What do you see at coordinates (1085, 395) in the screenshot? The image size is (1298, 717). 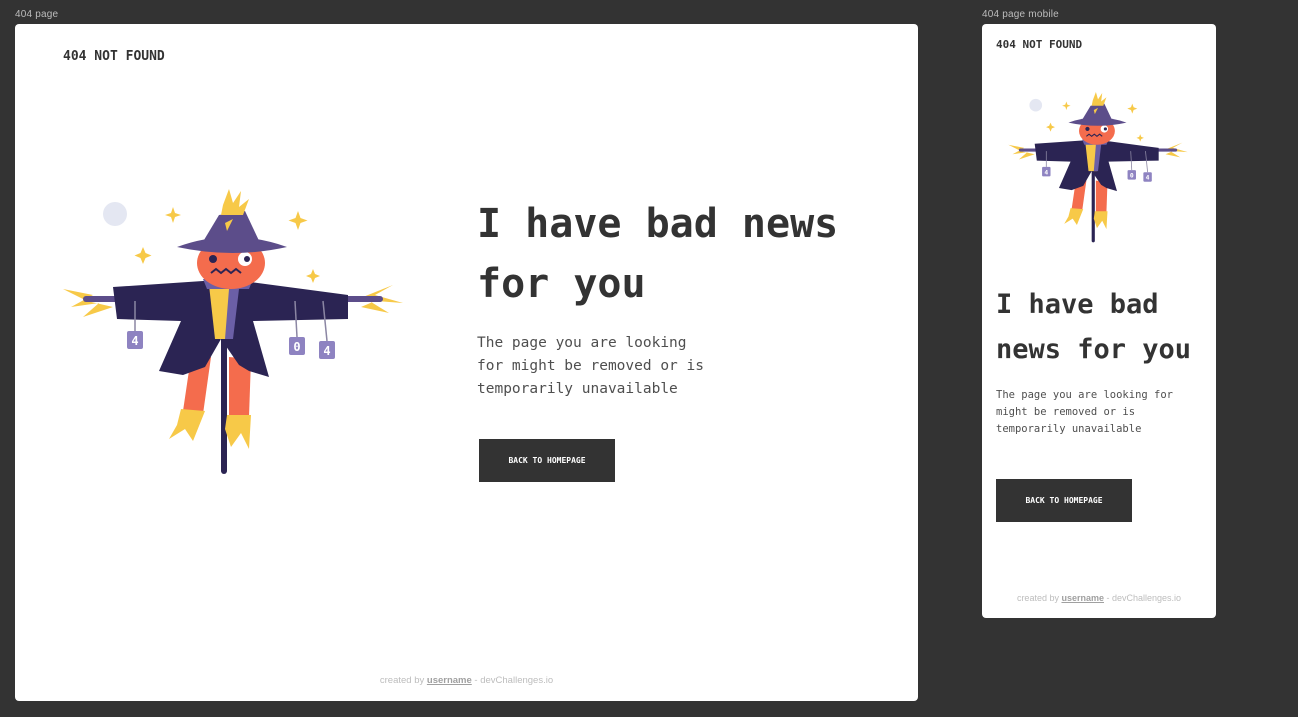 I see `description-line1: The page you are looking for` at bounding box center [1085, 395].